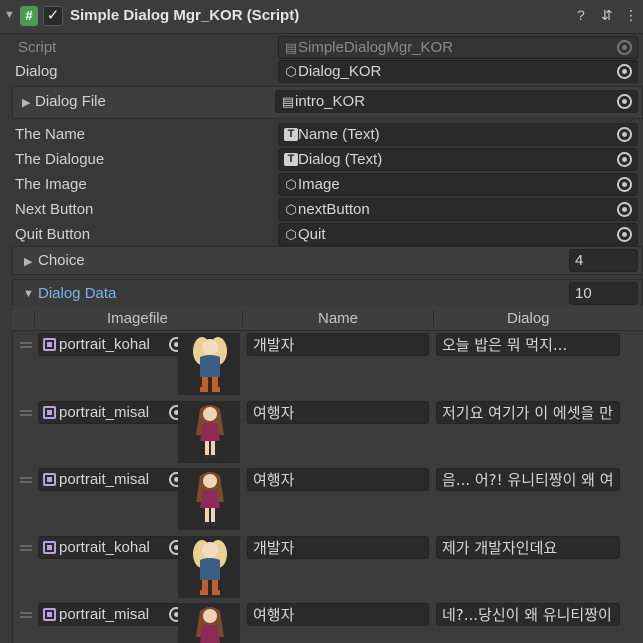 Image resolution: width=643 pixels, height=643 pixels. What do you see at coordinates (70, 101) in the screenshot?
I see `dialog-file-label: Dialog File` at bounding box center [70, 101].